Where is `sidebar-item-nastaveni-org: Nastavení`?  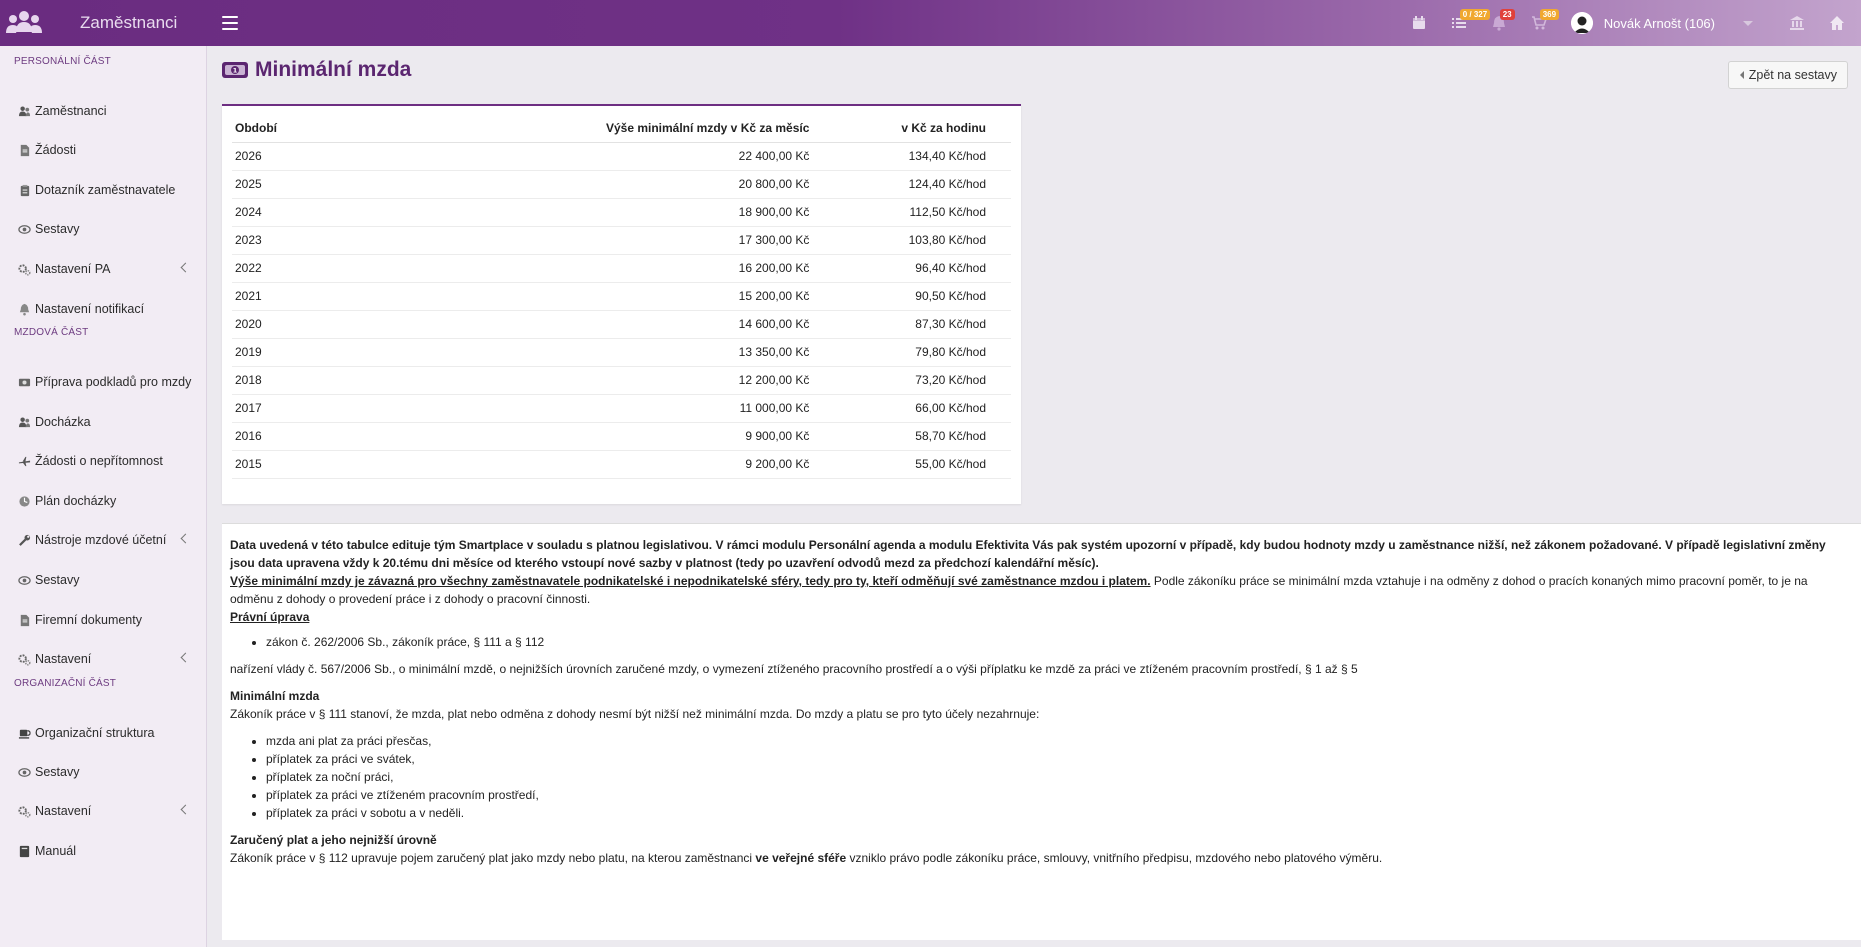
sidebar-item-nastaveni-org: Nastavení is located at coordinates (103, 811).